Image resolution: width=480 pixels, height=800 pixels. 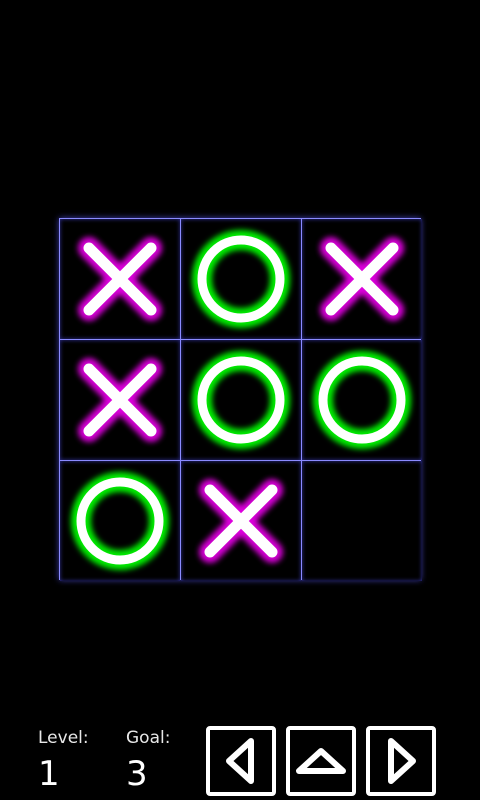 I want to click on triangle-left-icon, so click(x=240, y=761).